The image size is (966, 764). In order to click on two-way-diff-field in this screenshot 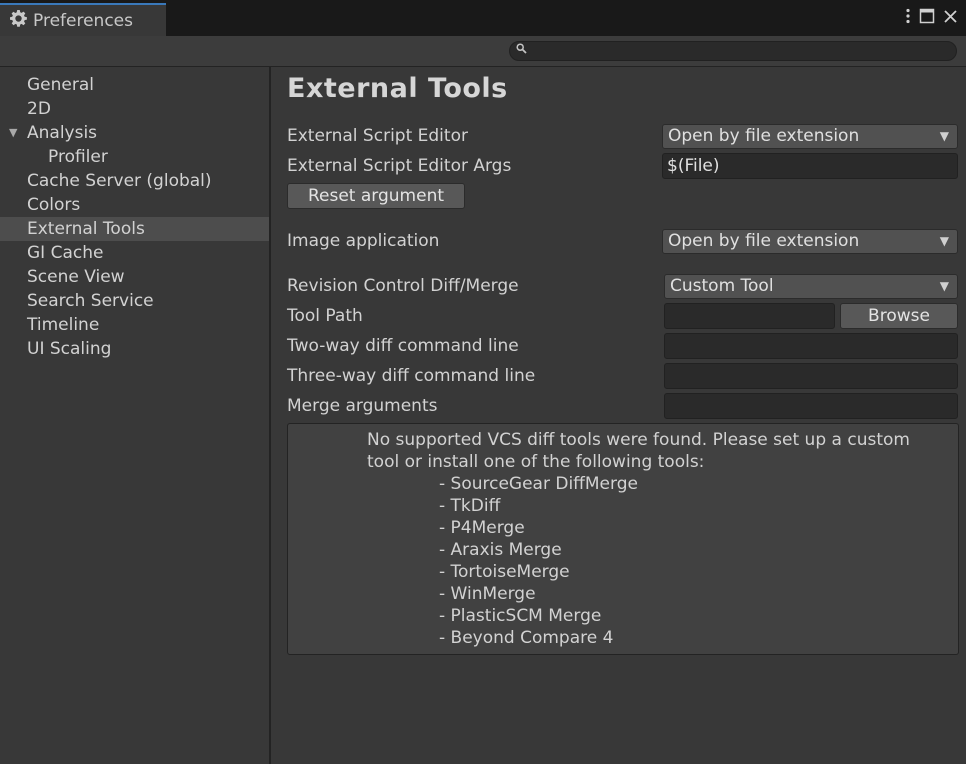, I will do `click(811, 346)`.